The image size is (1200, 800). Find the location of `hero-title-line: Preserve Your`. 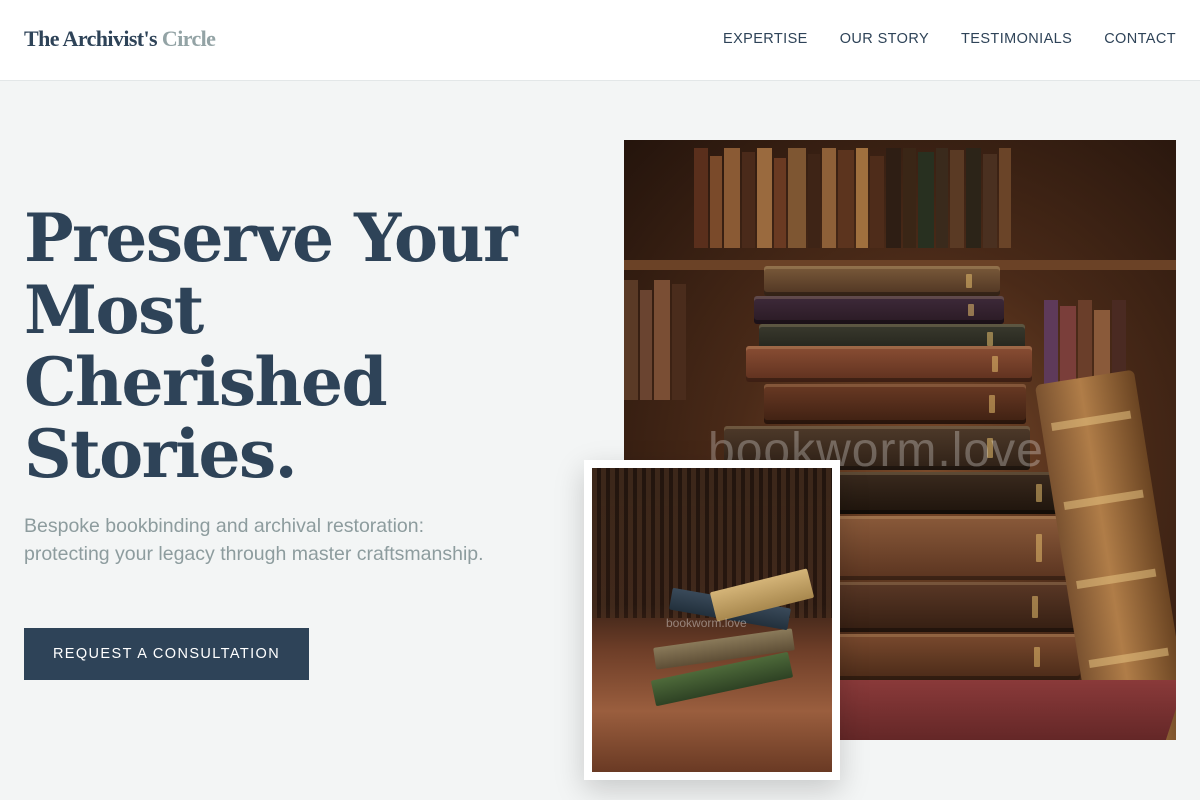

hero-title-line: Preserve Your is located at coordinates (271, 238).